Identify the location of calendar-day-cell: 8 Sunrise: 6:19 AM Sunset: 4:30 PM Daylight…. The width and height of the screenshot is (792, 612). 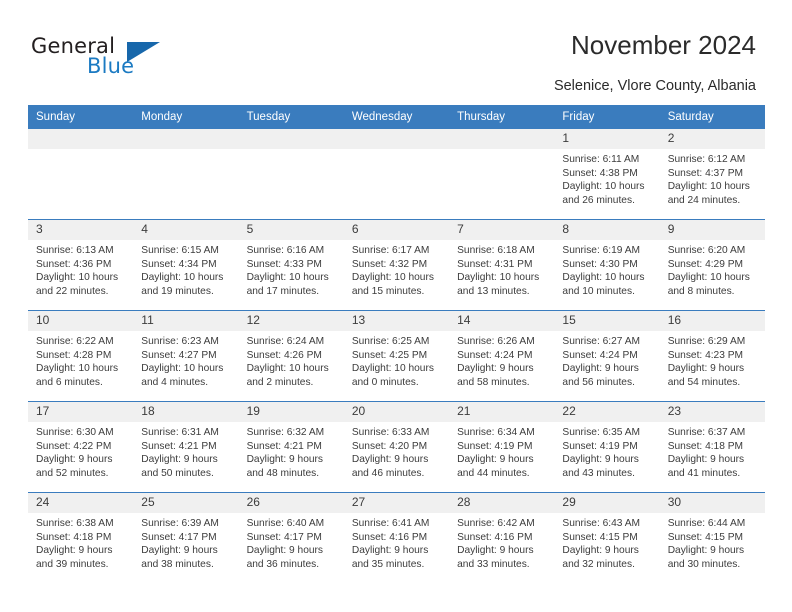
(607, 265).